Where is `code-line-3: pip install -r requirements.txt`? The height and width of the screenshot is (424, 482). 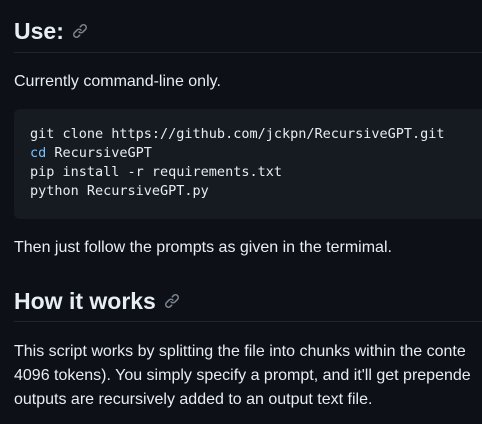 code-line-3: pip install -r requirements.txt is located at coordinates (156, 172).